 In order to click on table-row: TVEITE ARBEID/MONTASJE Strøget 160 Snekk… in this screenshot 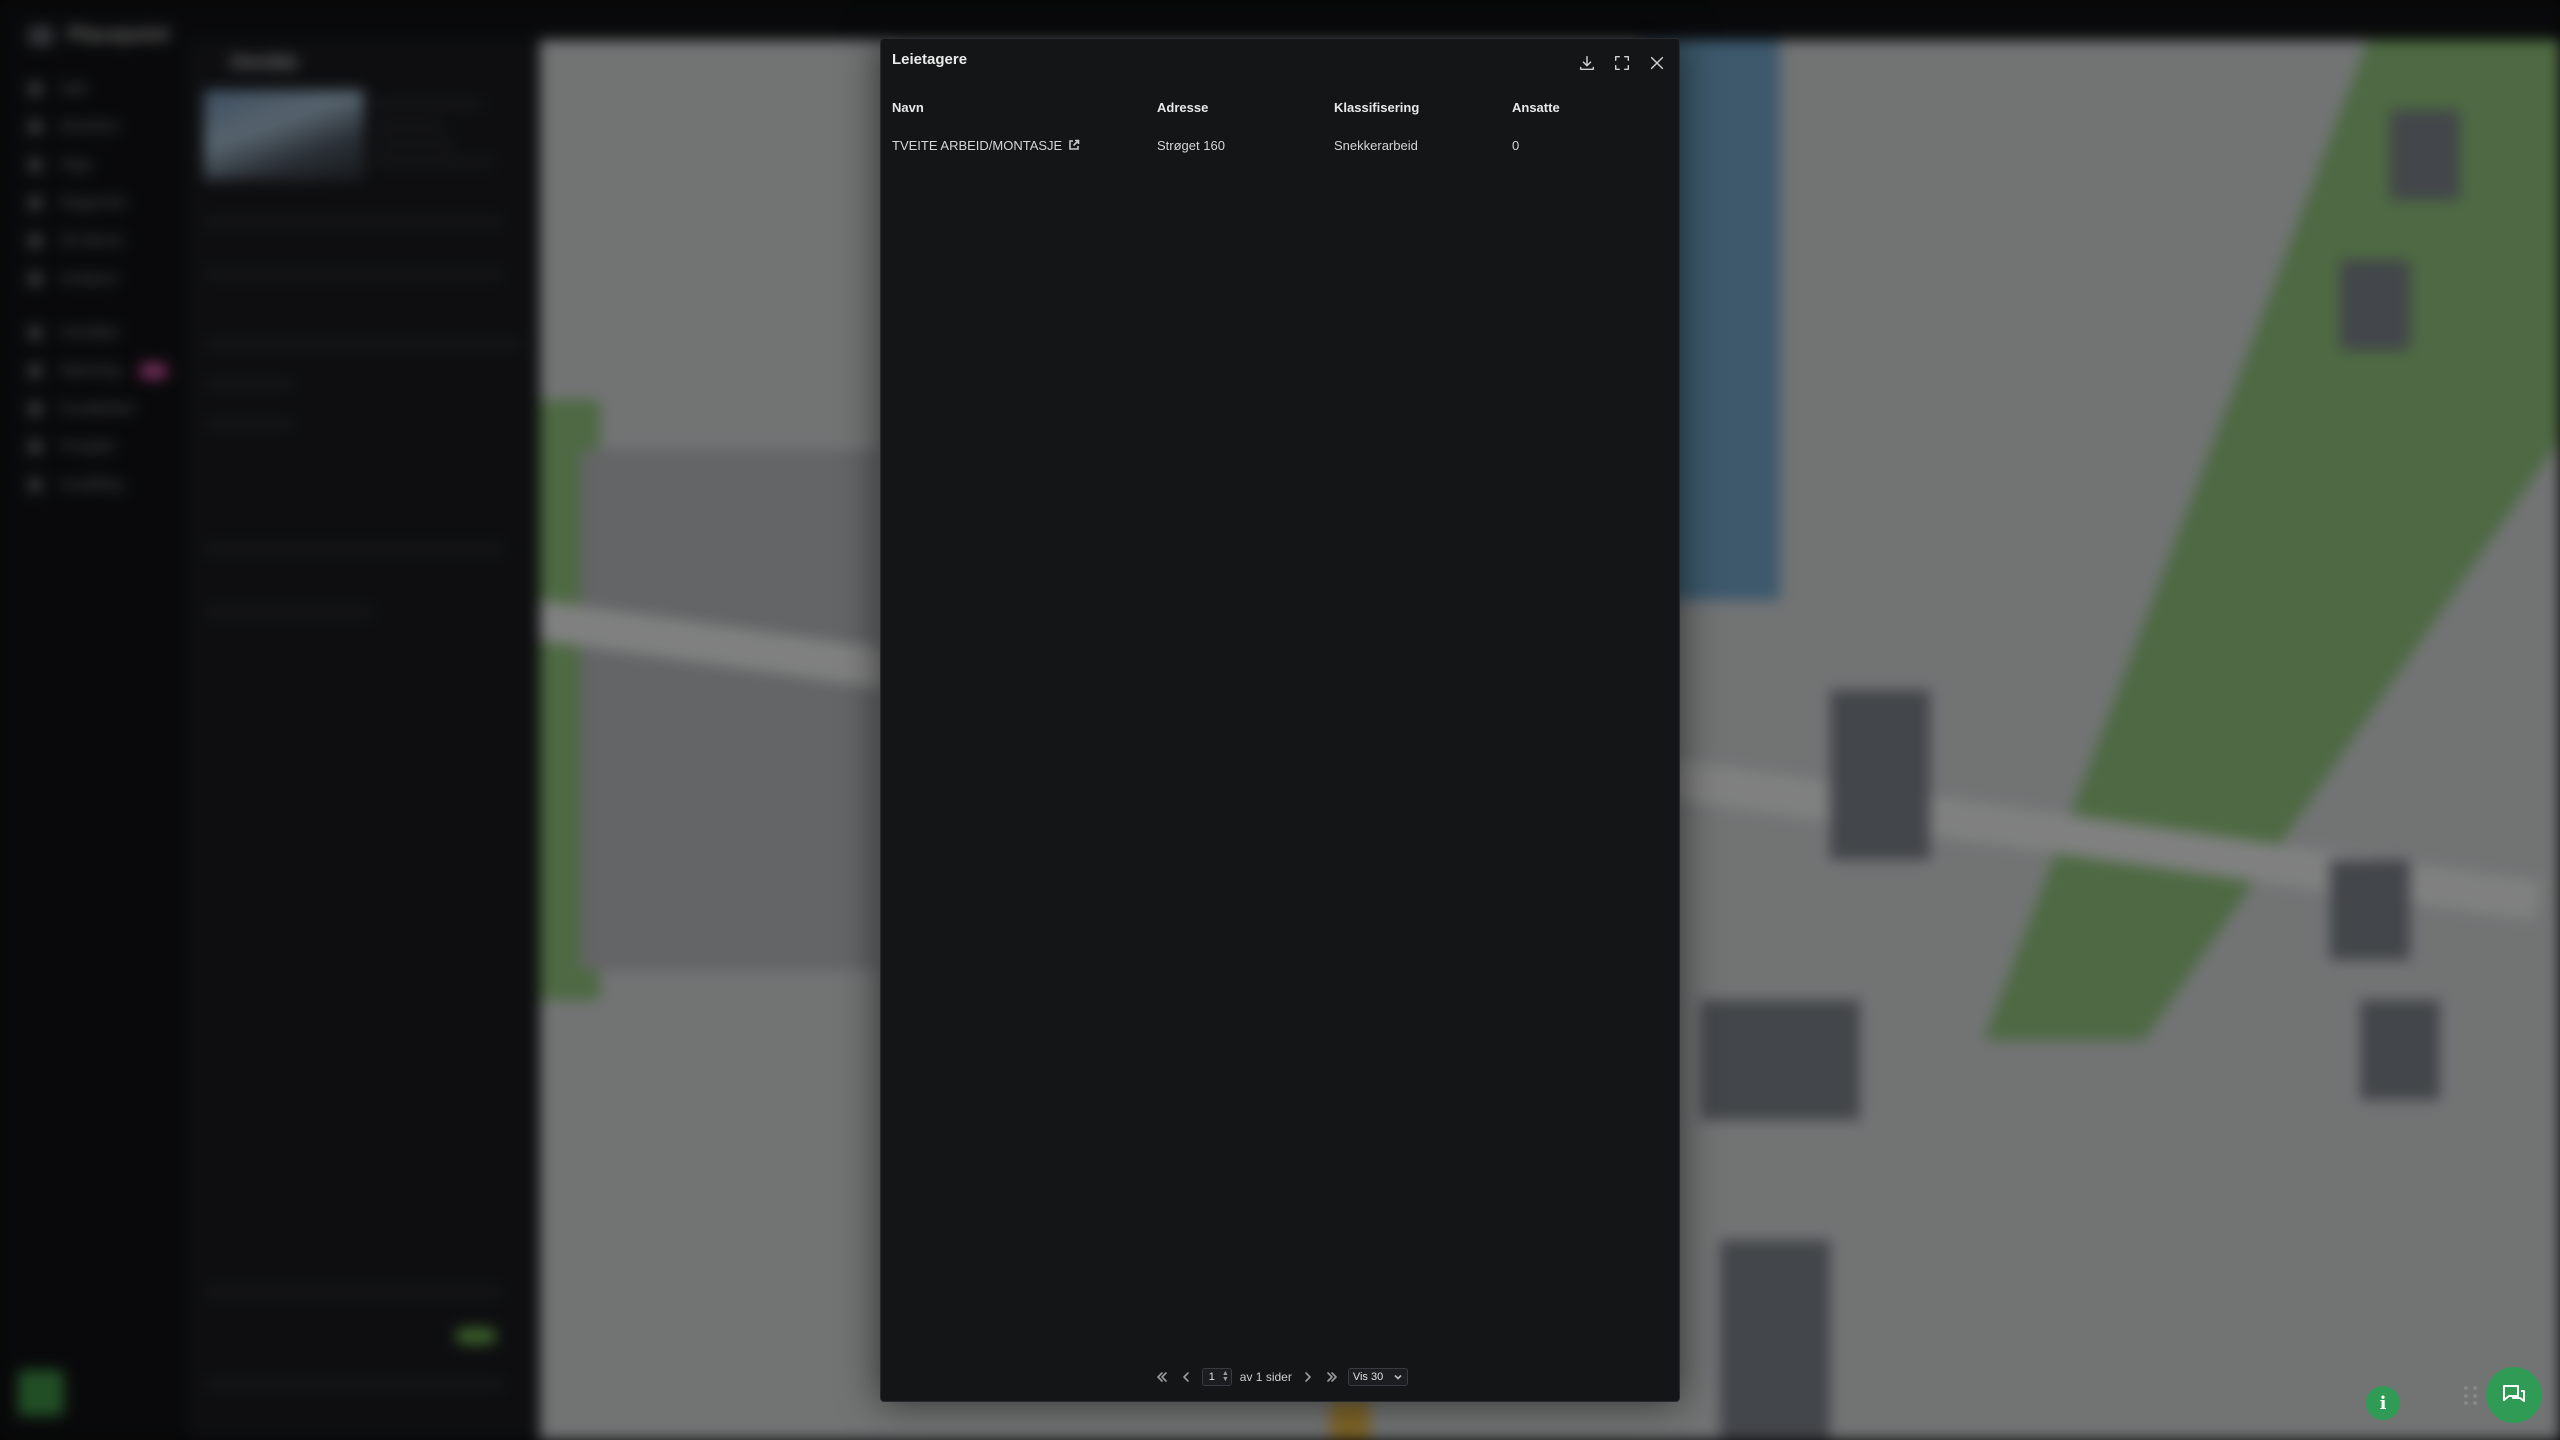, I will do `click(1281, 146)`.